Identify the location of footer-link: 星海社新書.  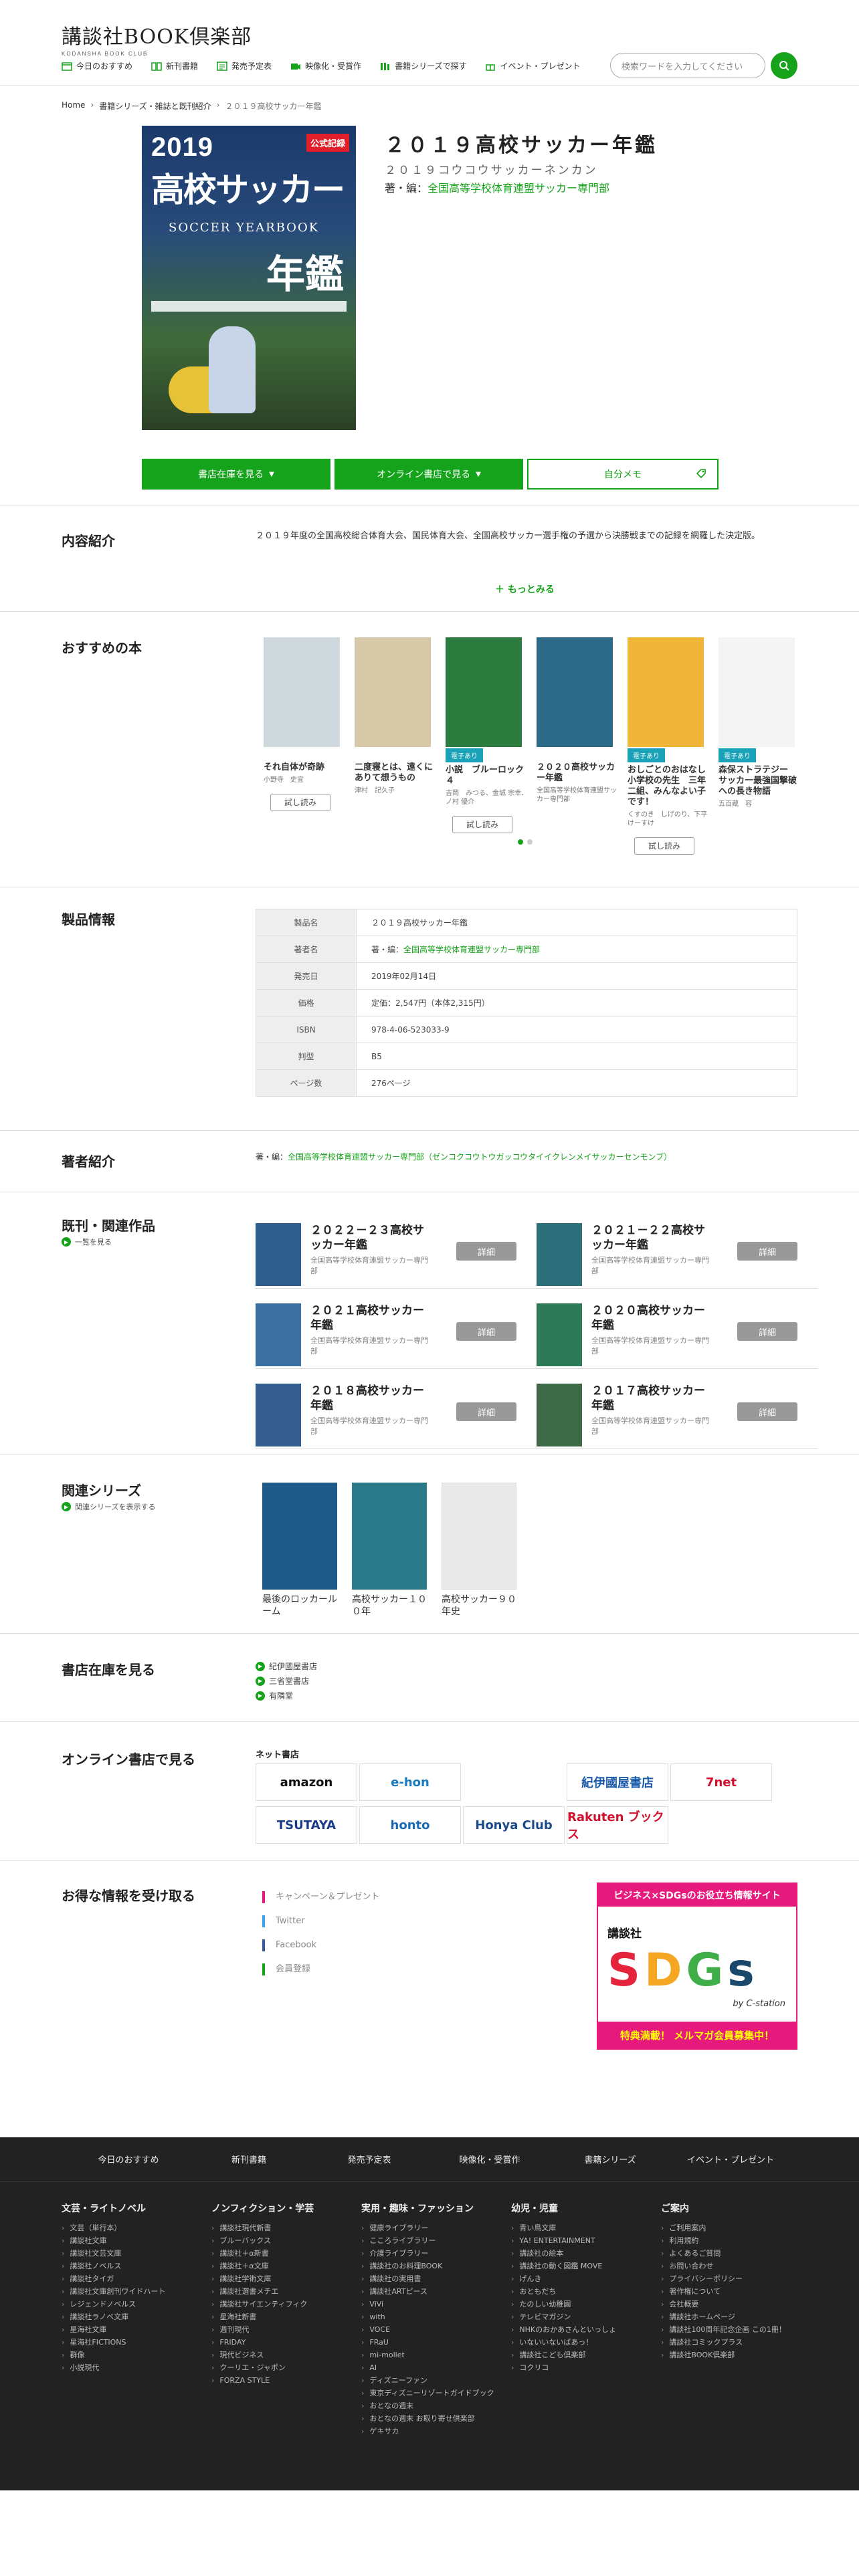
(286, 2317).